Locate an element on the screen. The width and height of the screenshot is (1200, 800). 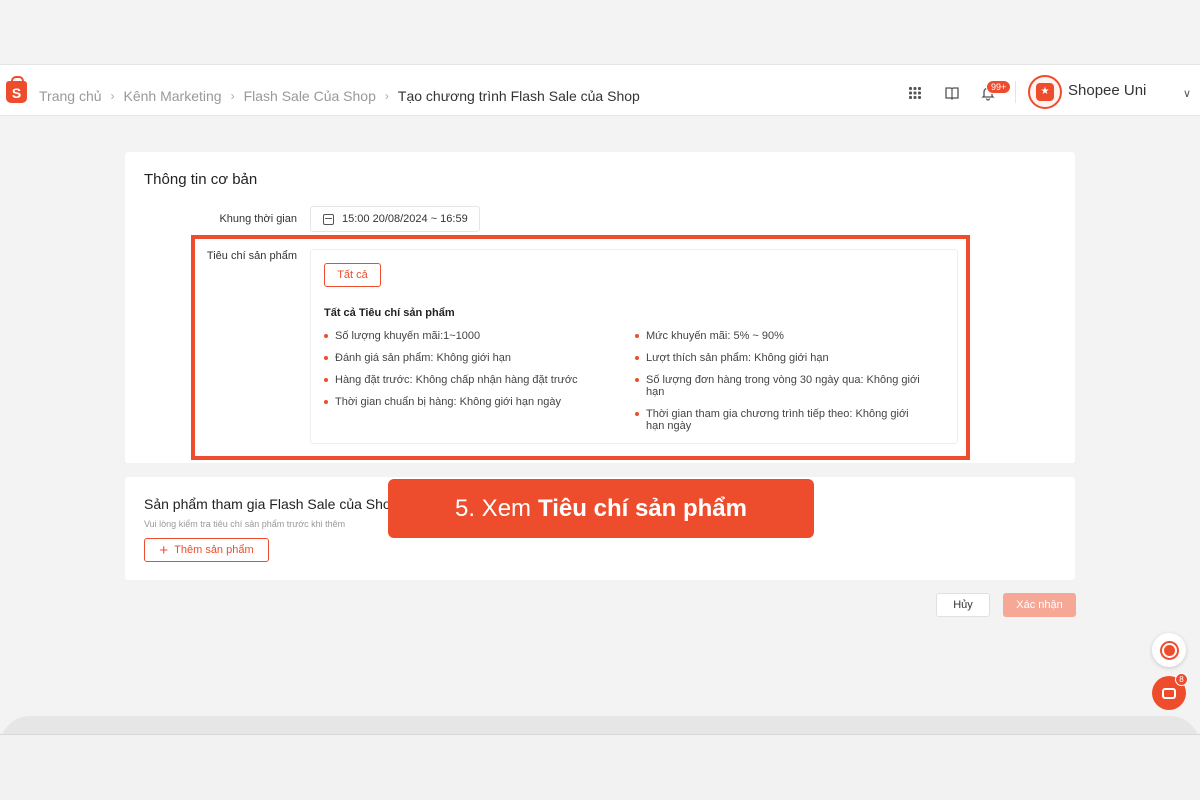
calendar-icon is located at coordinates (328, 219).